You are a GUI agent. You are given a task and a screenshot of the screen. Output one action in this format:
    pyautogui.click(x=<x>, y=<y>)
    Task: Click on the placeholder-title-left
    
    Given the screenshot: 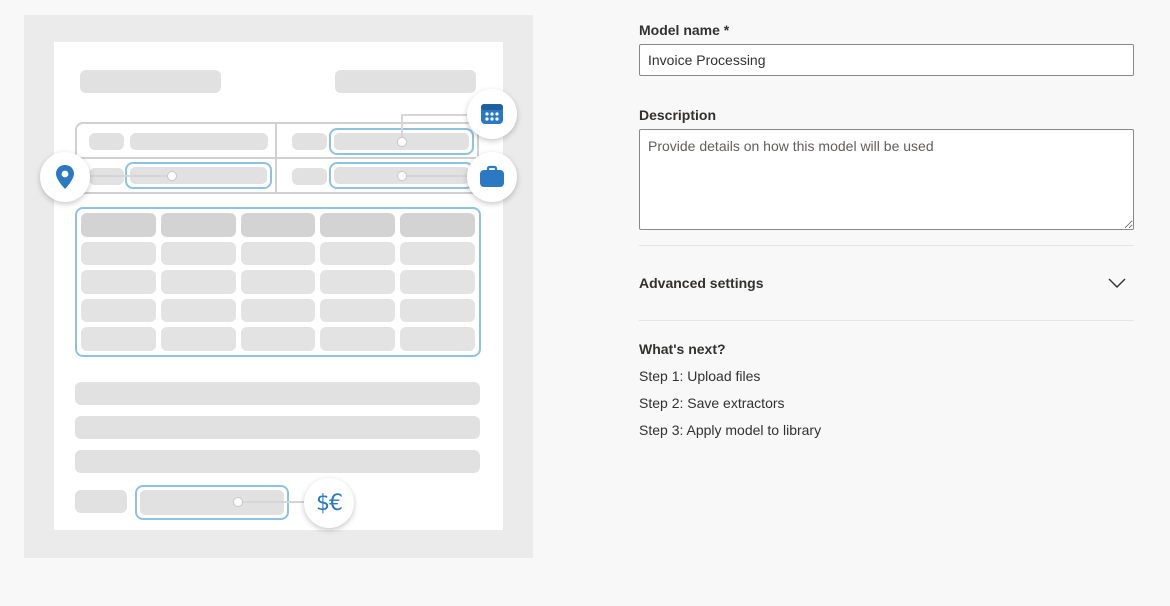 What is the action you would take?
    pyautogui.click(x=150, y=81)
    